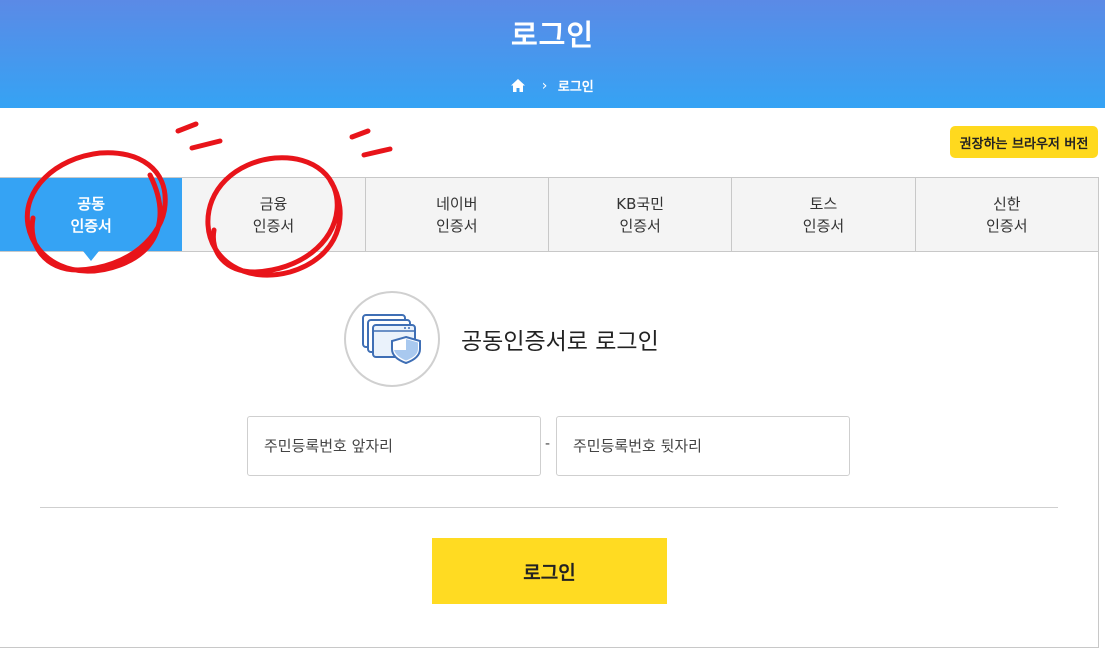 The image size is (1105, 648). Describe the element at coordinates (544, 85) in the screenshot. I see `chevron-right-icon: ›` at that location.